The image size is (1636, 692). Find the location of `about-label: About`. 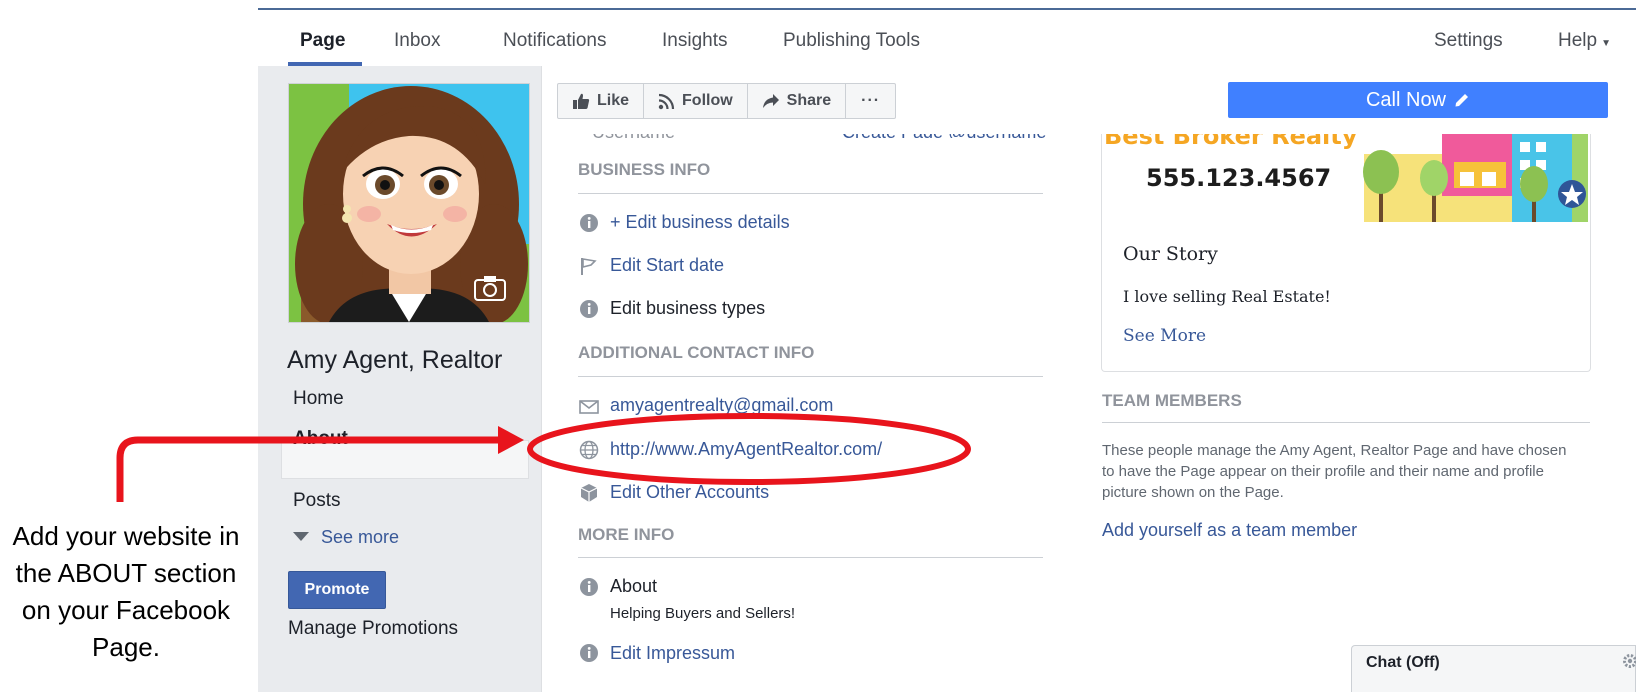

about-label: About is located at coordinates (634, 586).